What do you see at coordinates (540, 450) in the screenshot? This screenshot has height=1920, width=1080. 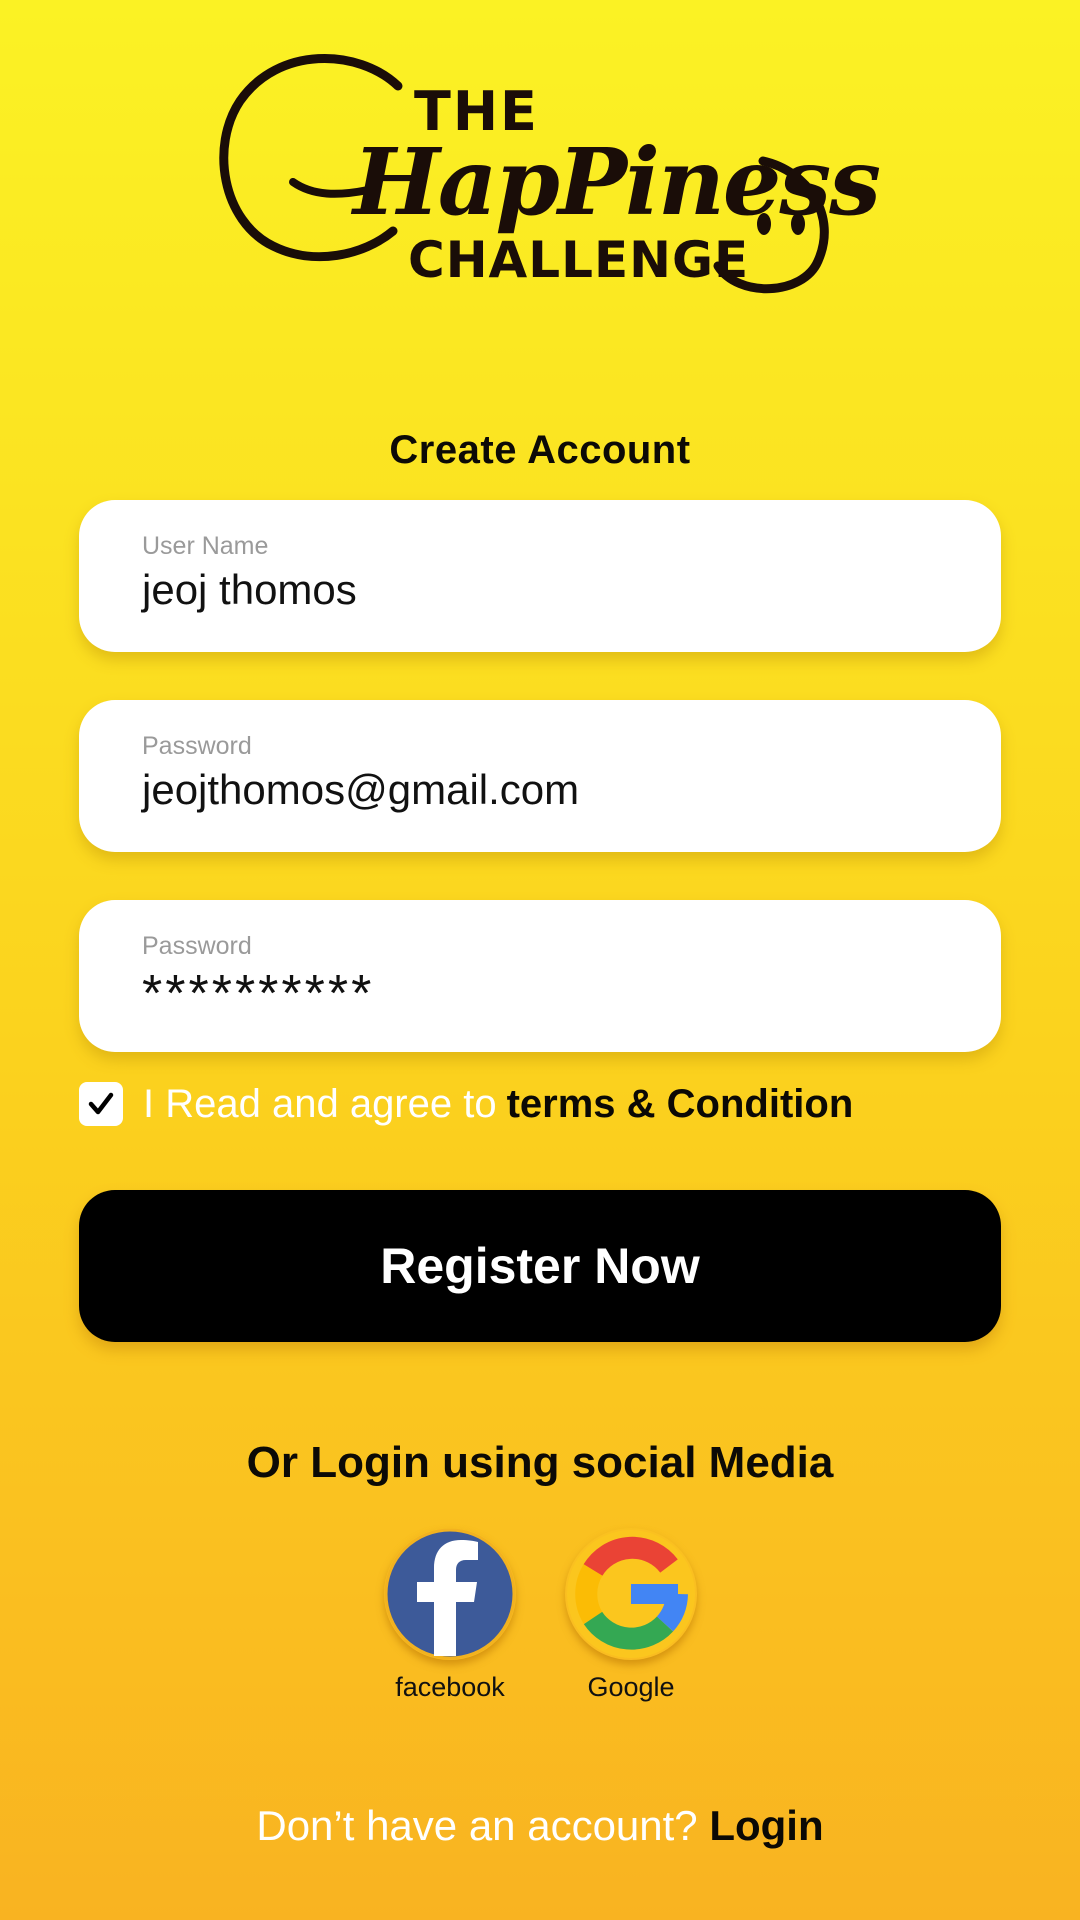 I see `page-title: Create Account` at bounding box center [540, 450].